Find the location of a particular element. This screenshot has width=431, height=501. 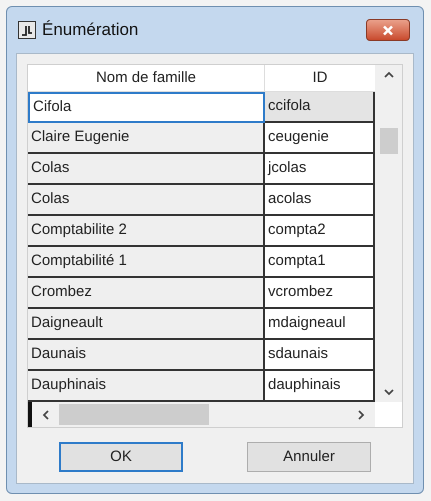

vertical-scrollbar is located at coordinates (388, 233).